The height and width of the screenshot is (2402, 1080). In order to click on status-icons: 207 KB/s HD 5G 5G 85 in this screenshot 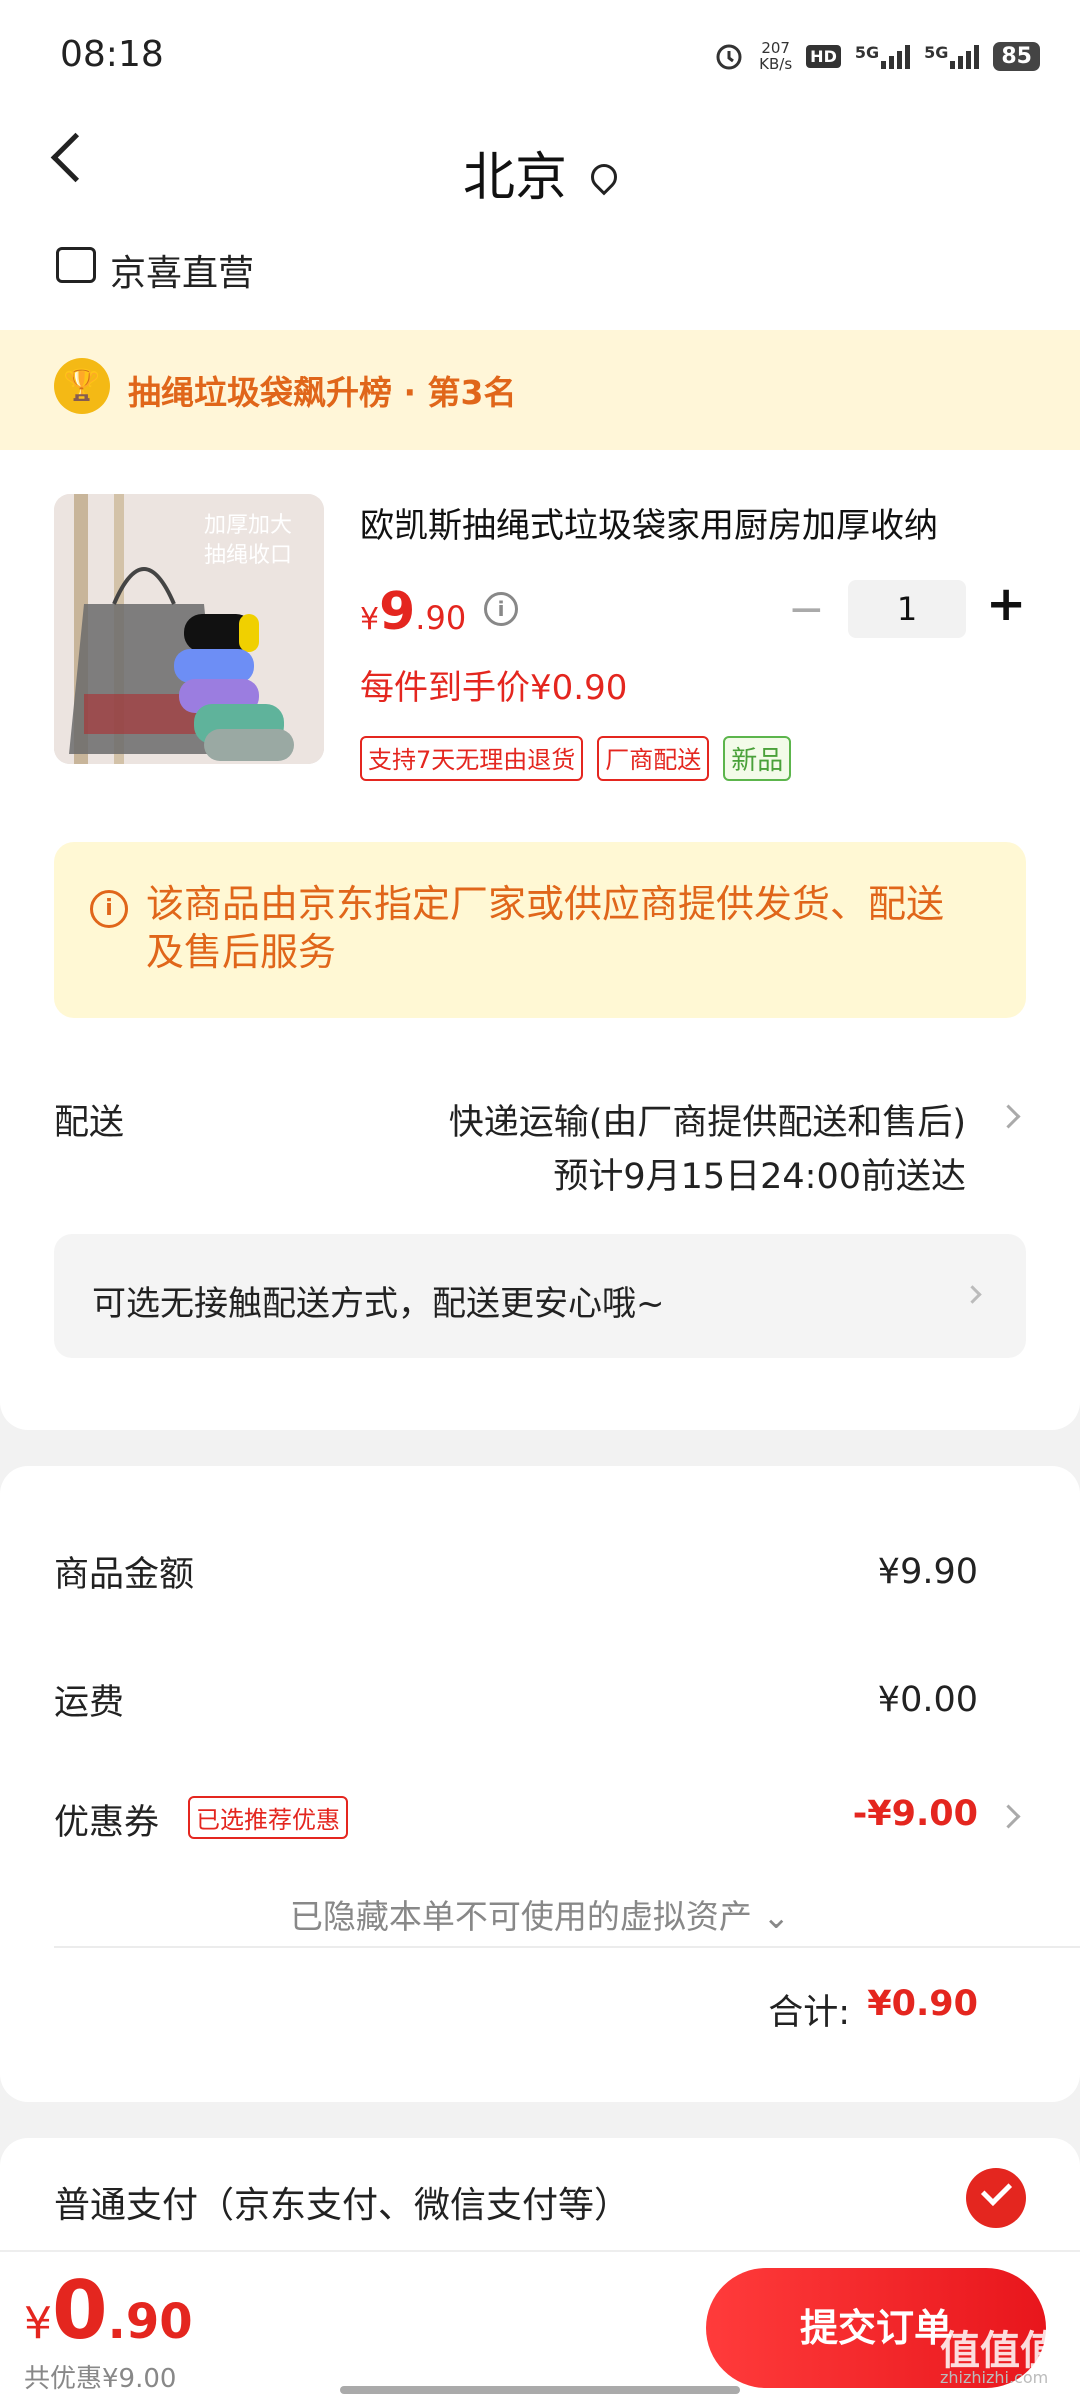, I will do `click(876, 56)`.